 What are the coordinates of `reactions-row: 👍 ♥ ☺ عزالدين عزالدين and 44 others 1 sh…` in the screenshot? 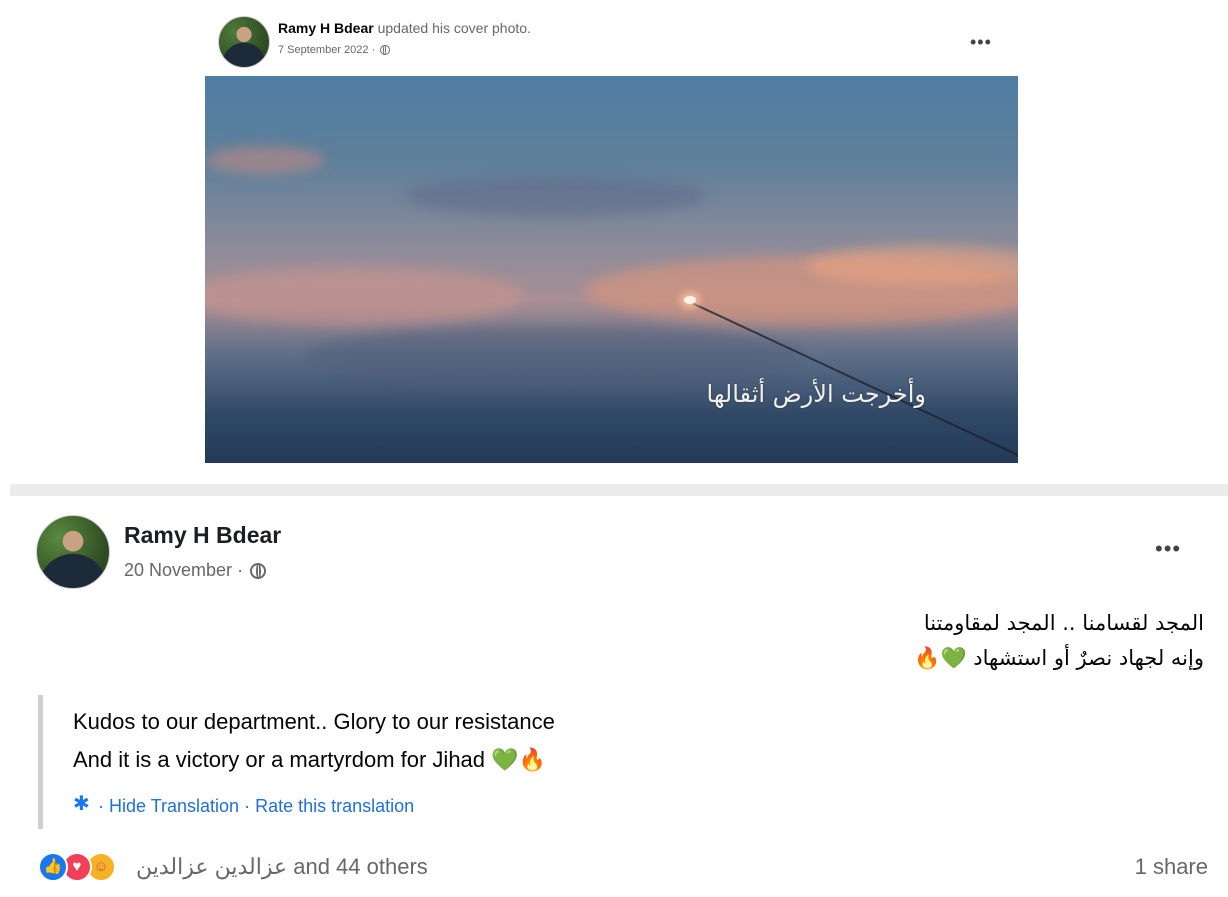 It's located at (623, 868).